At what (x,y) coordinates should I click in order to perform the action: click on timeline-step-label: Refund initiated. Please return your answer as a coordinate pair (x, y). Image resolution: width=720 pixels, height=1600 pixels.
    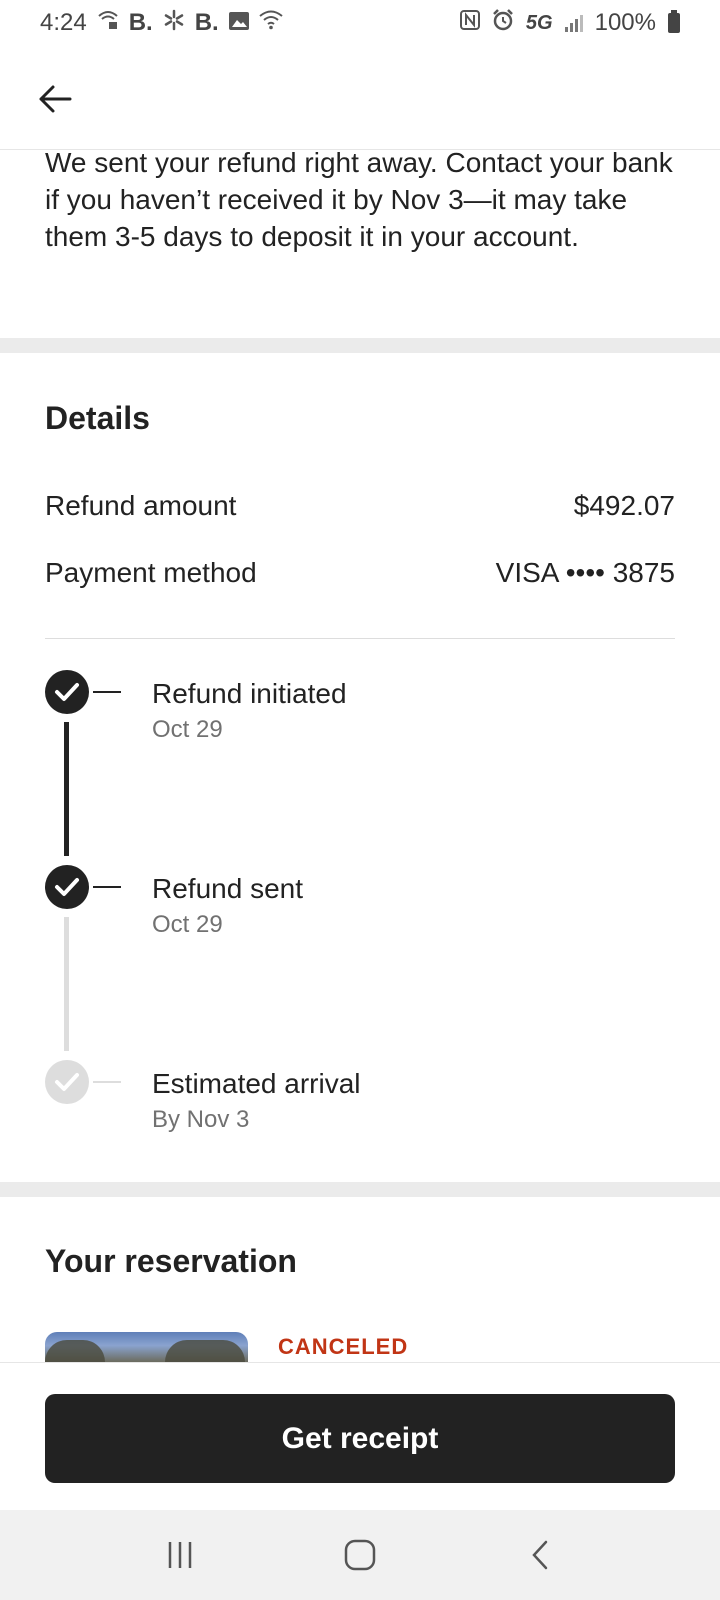
    Looking at the image, I should click on (249, 693).